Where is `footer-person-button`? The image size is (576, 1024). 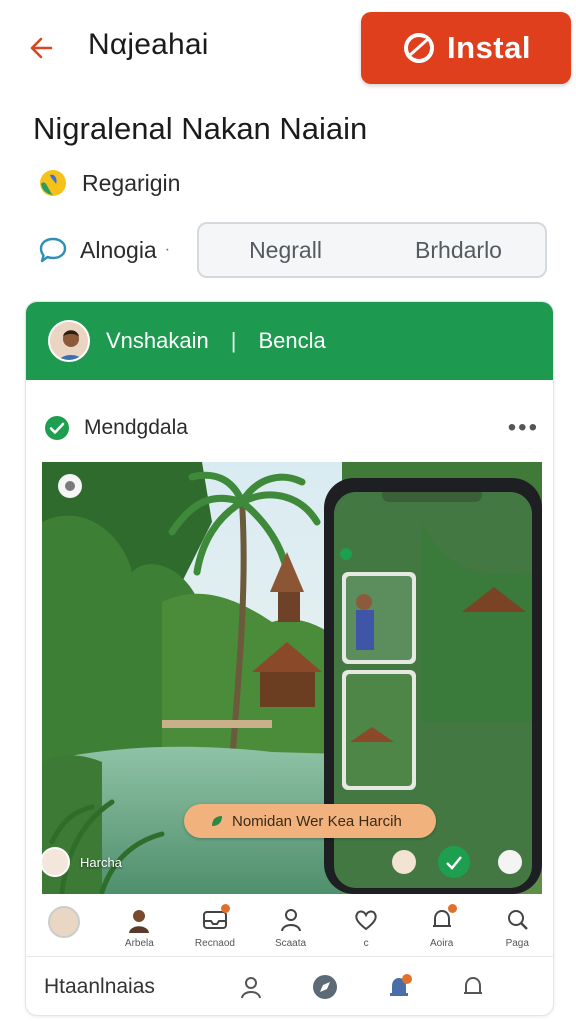 footer-person-button is located at coordinates (251, 987).